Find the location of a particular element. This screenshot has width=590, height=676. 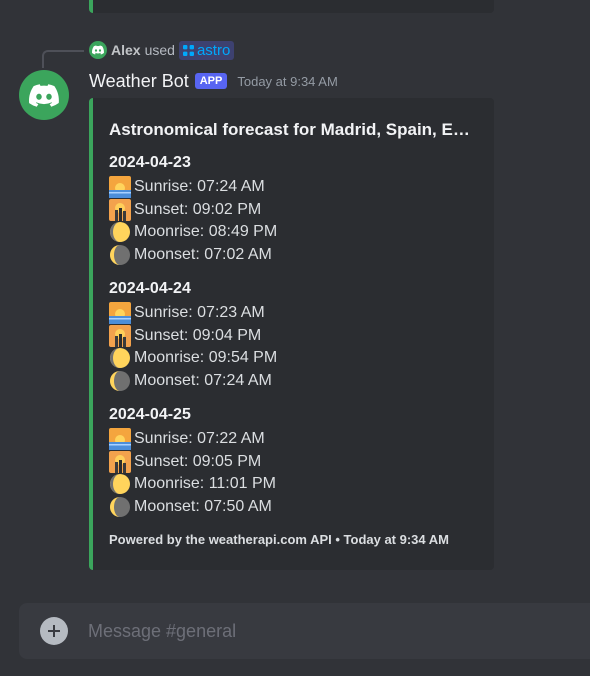

forecast-entry: Moonrise: 11:01 PM is located at coordinates (293, 484).